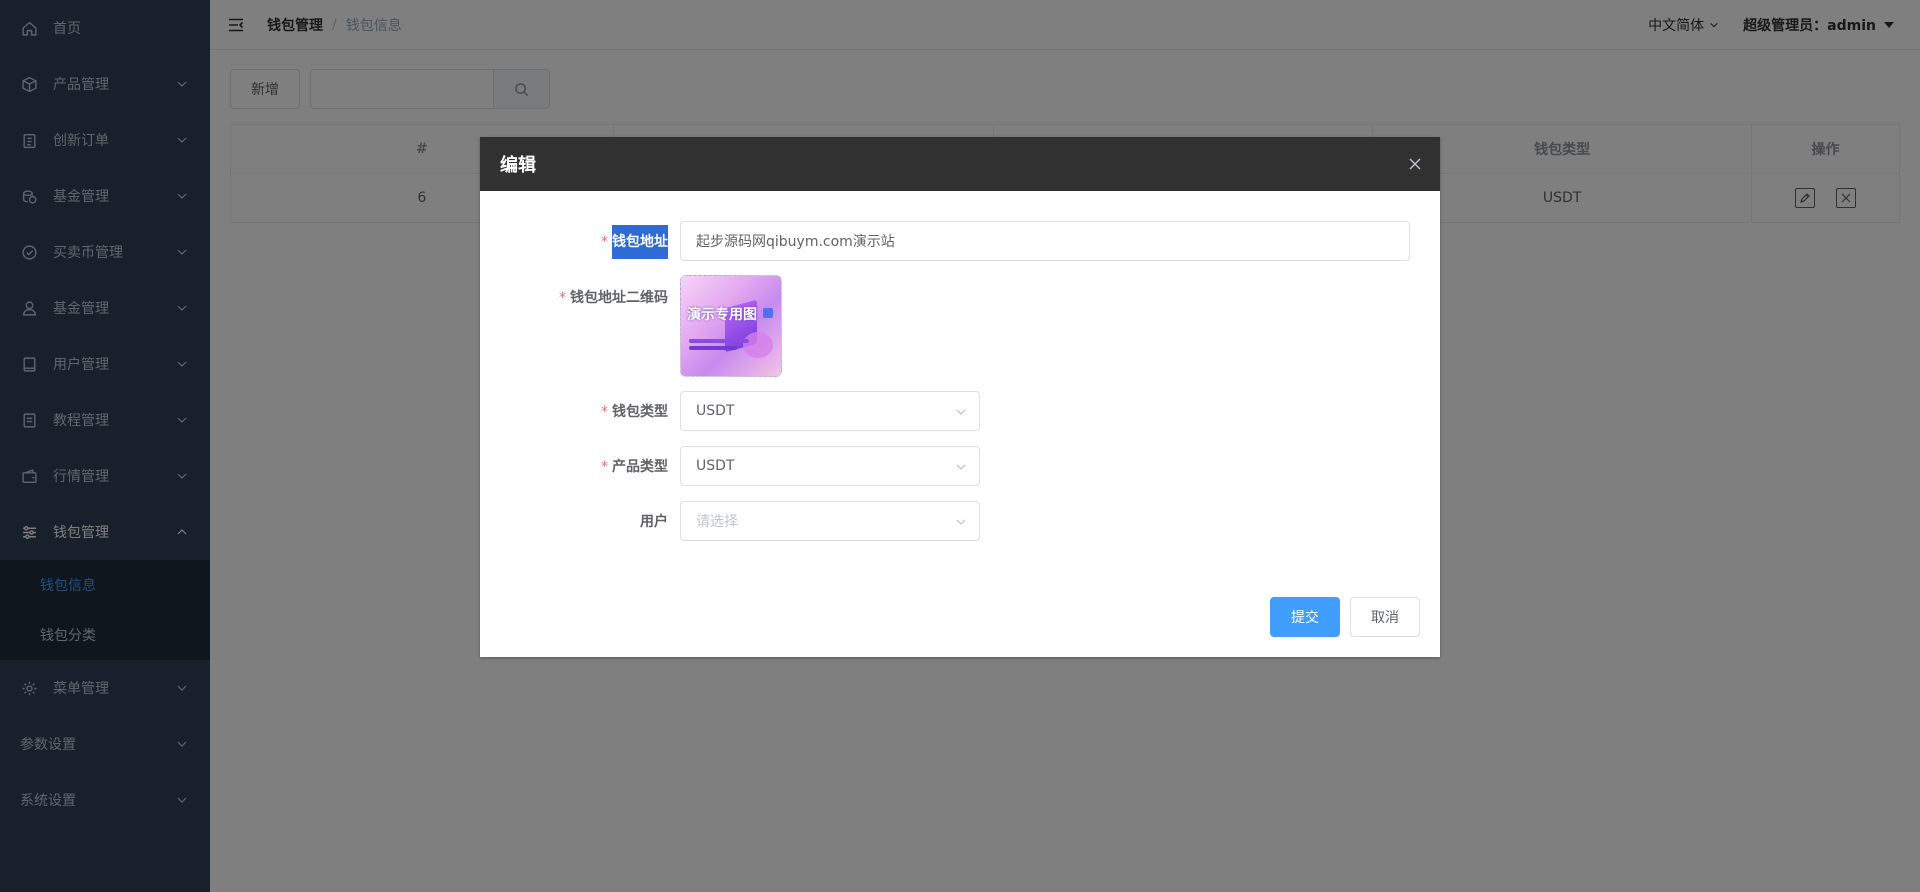 The width and height of the screenshot is (1920, 892). What do you see at coordinates (518, 165) in the screenshot?
I see `dialog-title: 编辑` at bounding box center [518, 165].